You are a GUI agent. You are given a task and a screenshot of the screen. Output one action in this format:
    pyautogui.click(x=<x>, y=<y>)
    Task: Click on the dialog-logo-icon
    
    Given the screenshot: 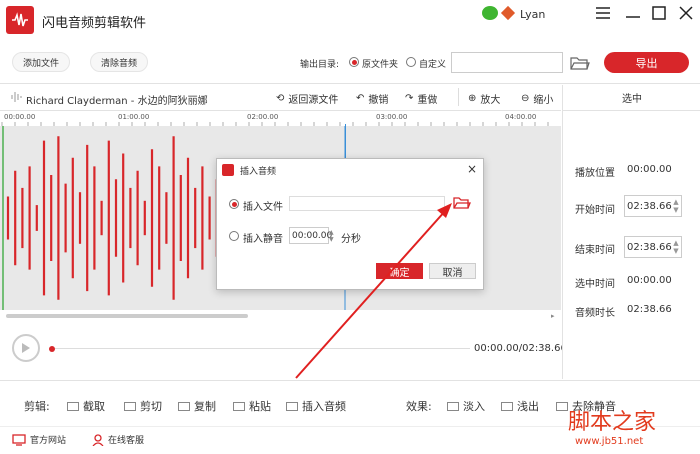 What is the action you would take?
    pyautogui.click(x=228, y=170)
    